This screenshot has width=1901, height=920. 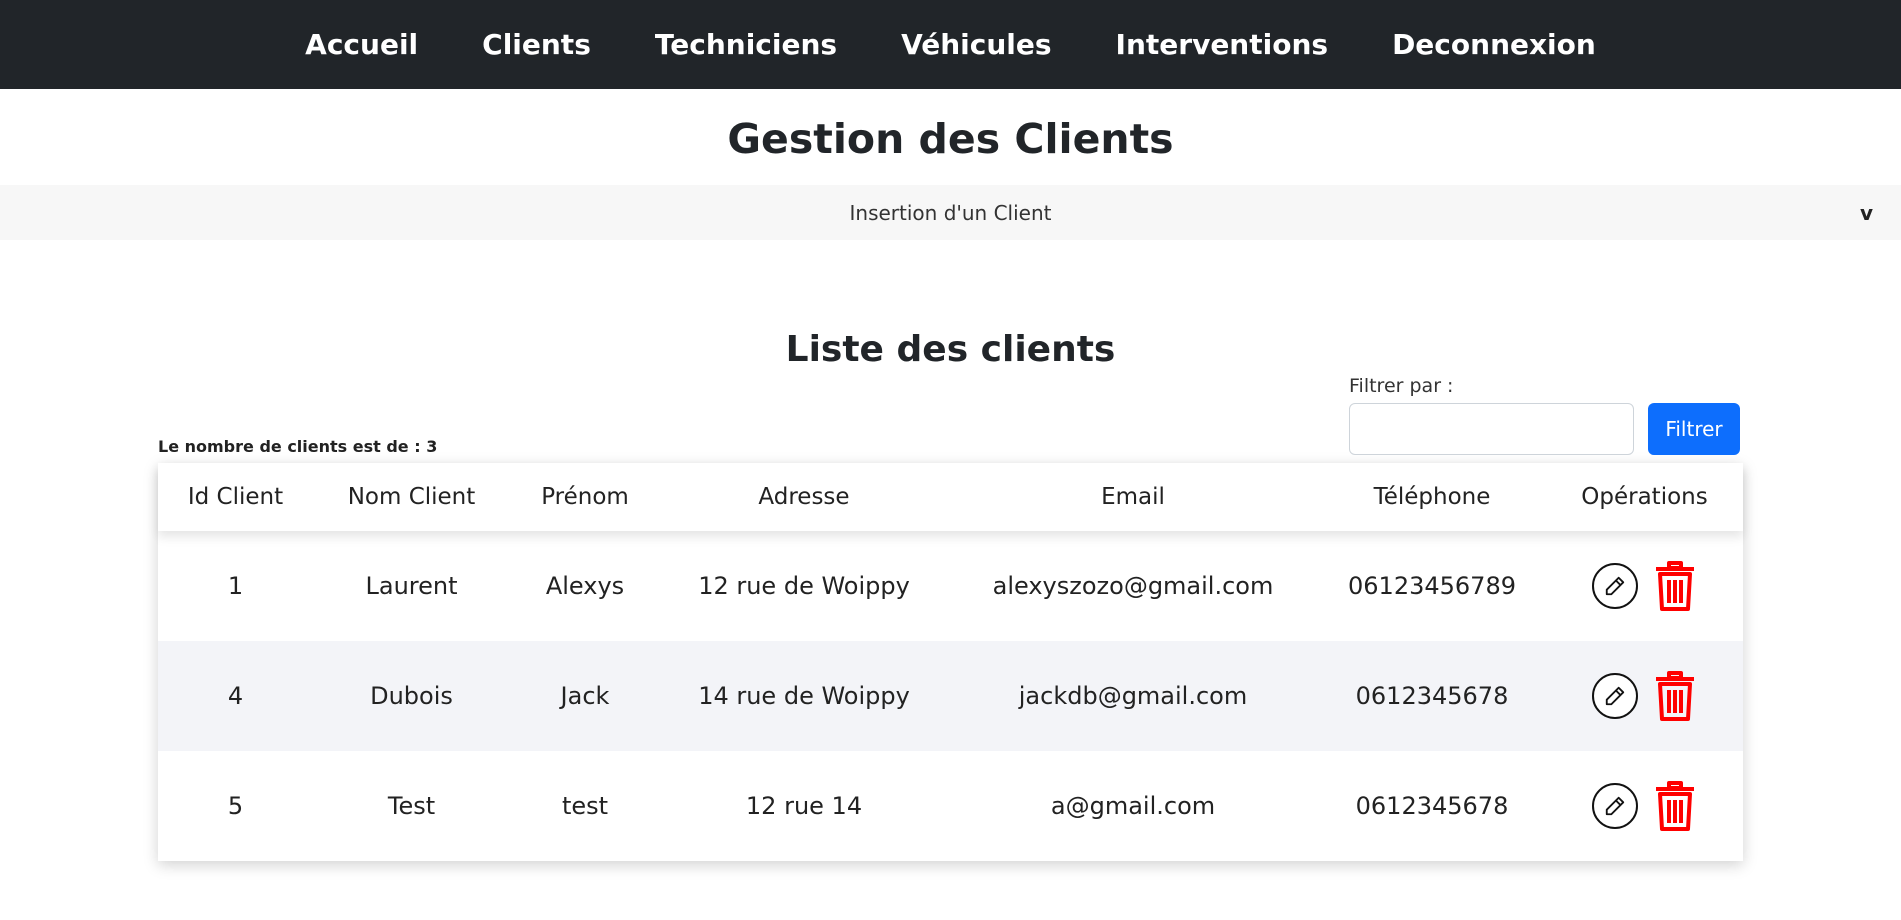 What do you see at coordinates (950, 139) in the screenshot?
I see `page-title: Gestion des Clients` at bounding box center [950, 139].